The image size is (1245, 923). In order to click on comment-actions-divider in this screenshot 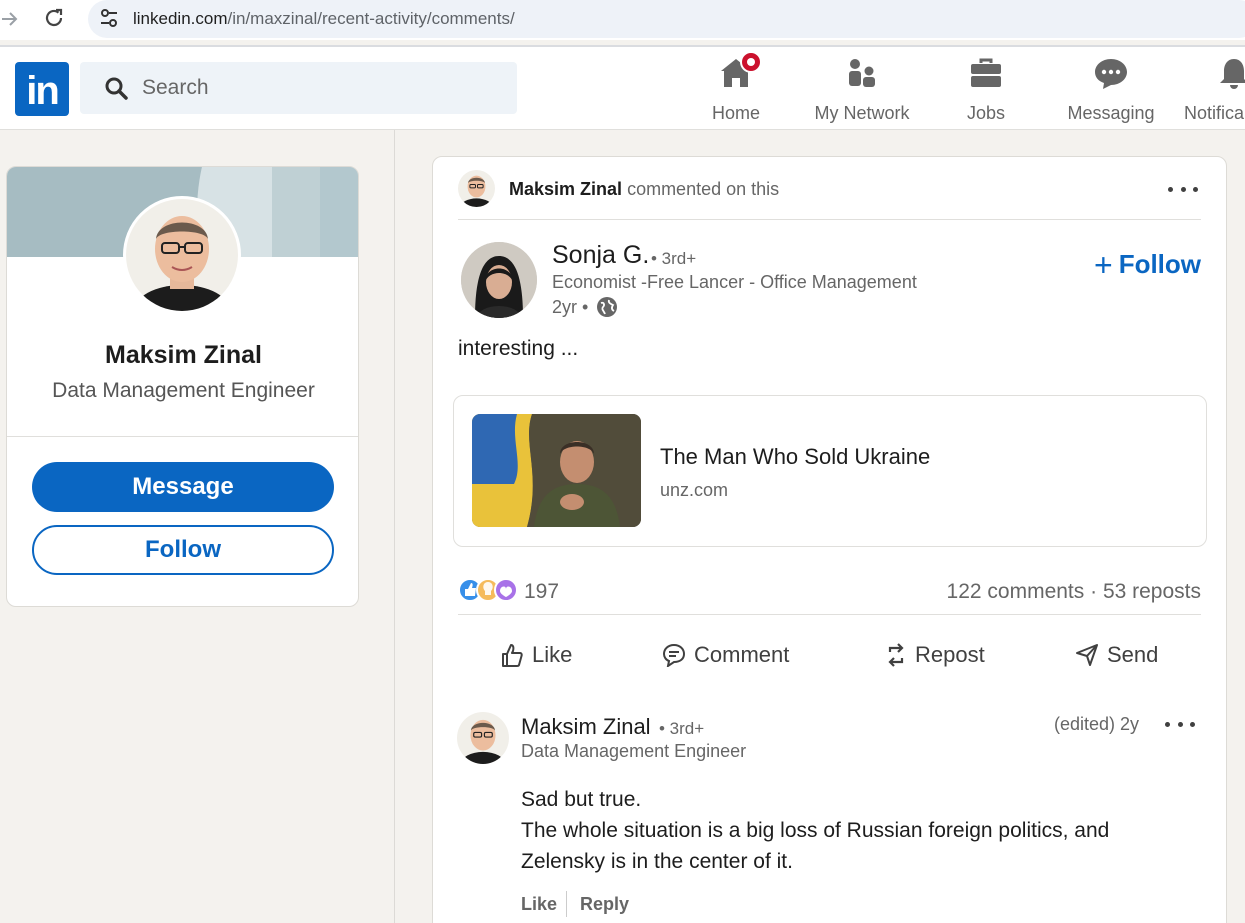, I will do `click(566, 904)`.